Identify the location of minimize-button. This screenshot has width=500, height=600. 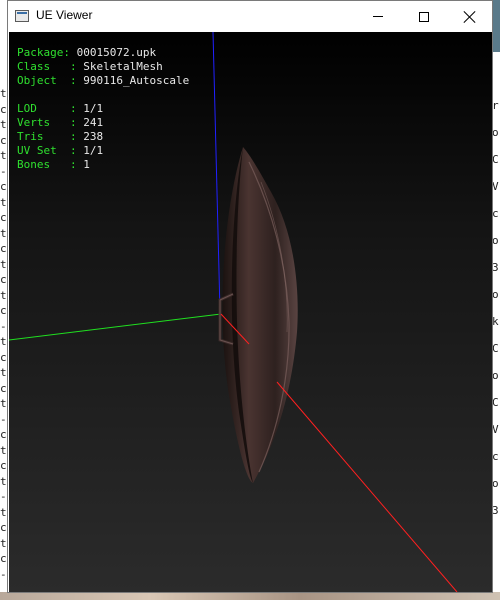
(378, 16).